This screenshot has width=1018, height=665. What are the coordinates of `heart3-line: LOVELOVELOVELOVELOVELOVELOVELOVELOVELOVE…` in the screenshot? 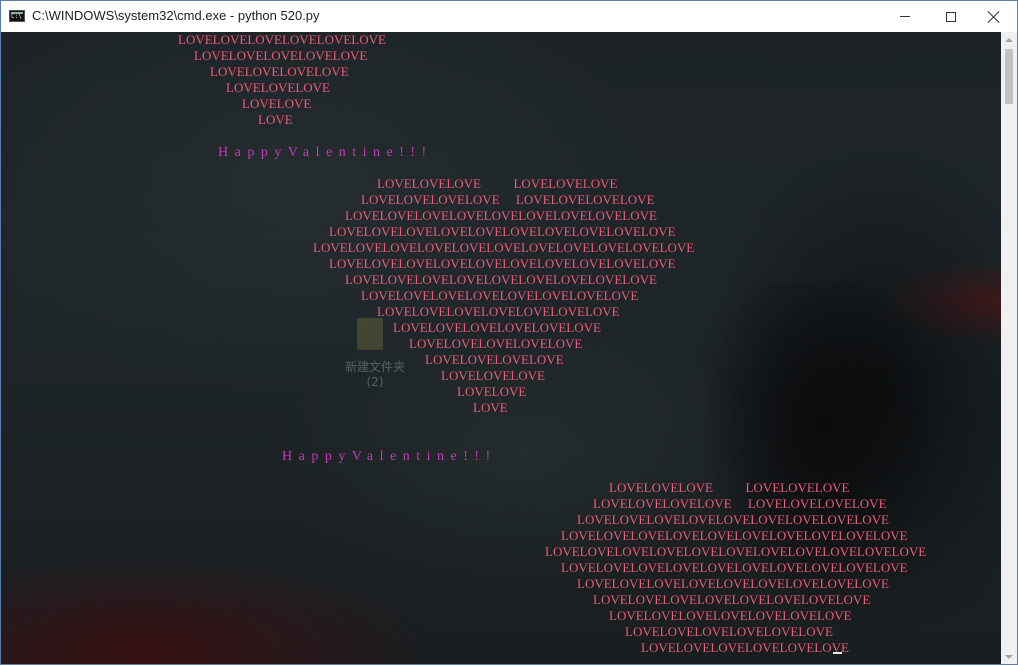 It's located at (736, 551).